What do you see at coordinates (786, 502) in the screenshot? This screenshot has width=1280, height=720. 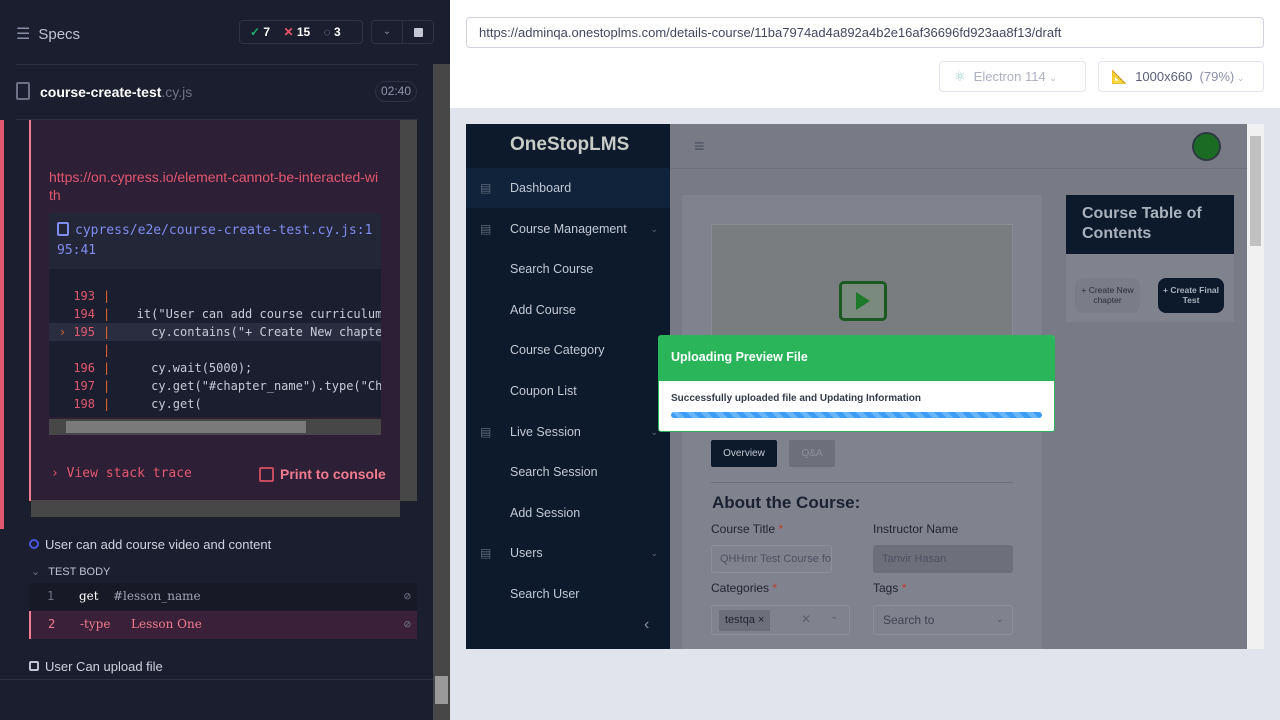 I see `about-course-heading: About the Course:` at bounding box center [786, 502].